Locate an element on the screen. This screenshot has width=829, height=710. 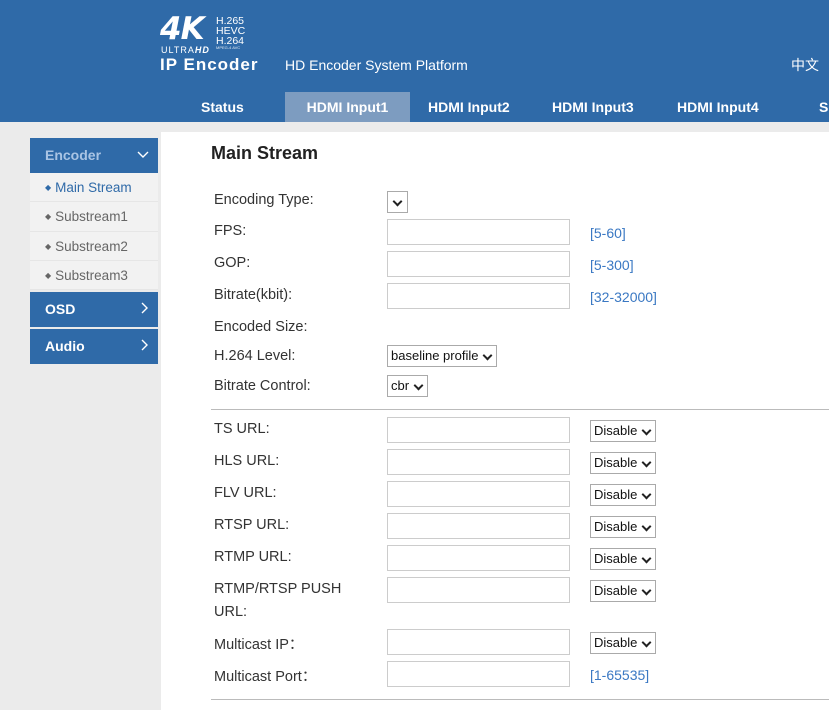
push-url-input is located at coordinates (478, 590).